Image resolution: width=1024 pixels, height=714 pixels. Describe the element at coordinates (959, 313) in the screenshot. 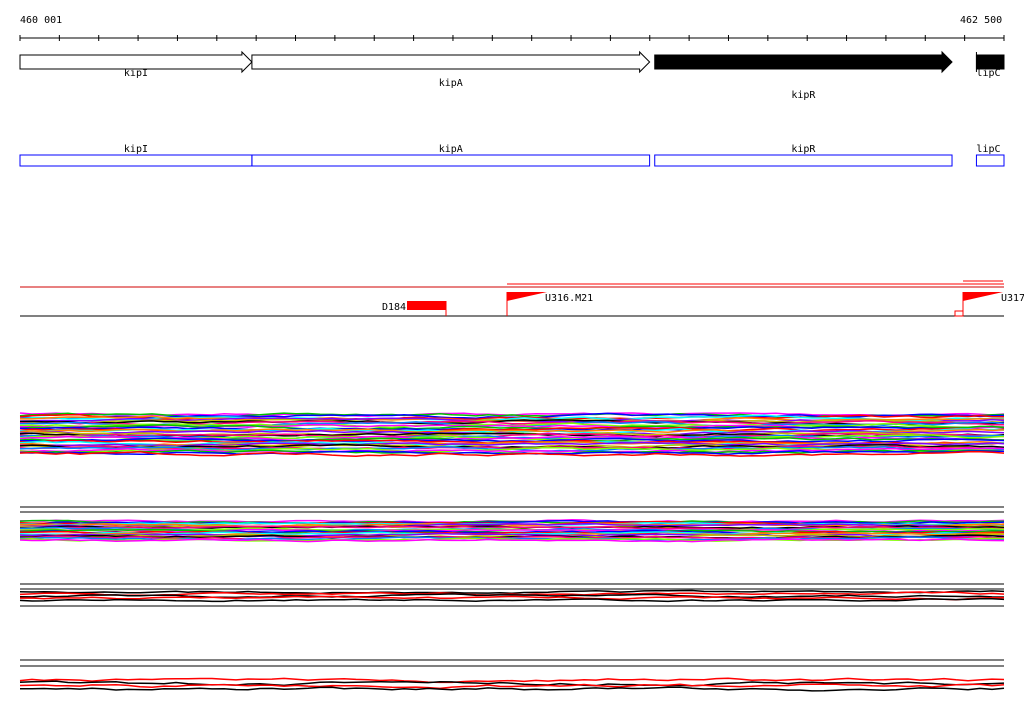

I see `feature-small-box` at that location.